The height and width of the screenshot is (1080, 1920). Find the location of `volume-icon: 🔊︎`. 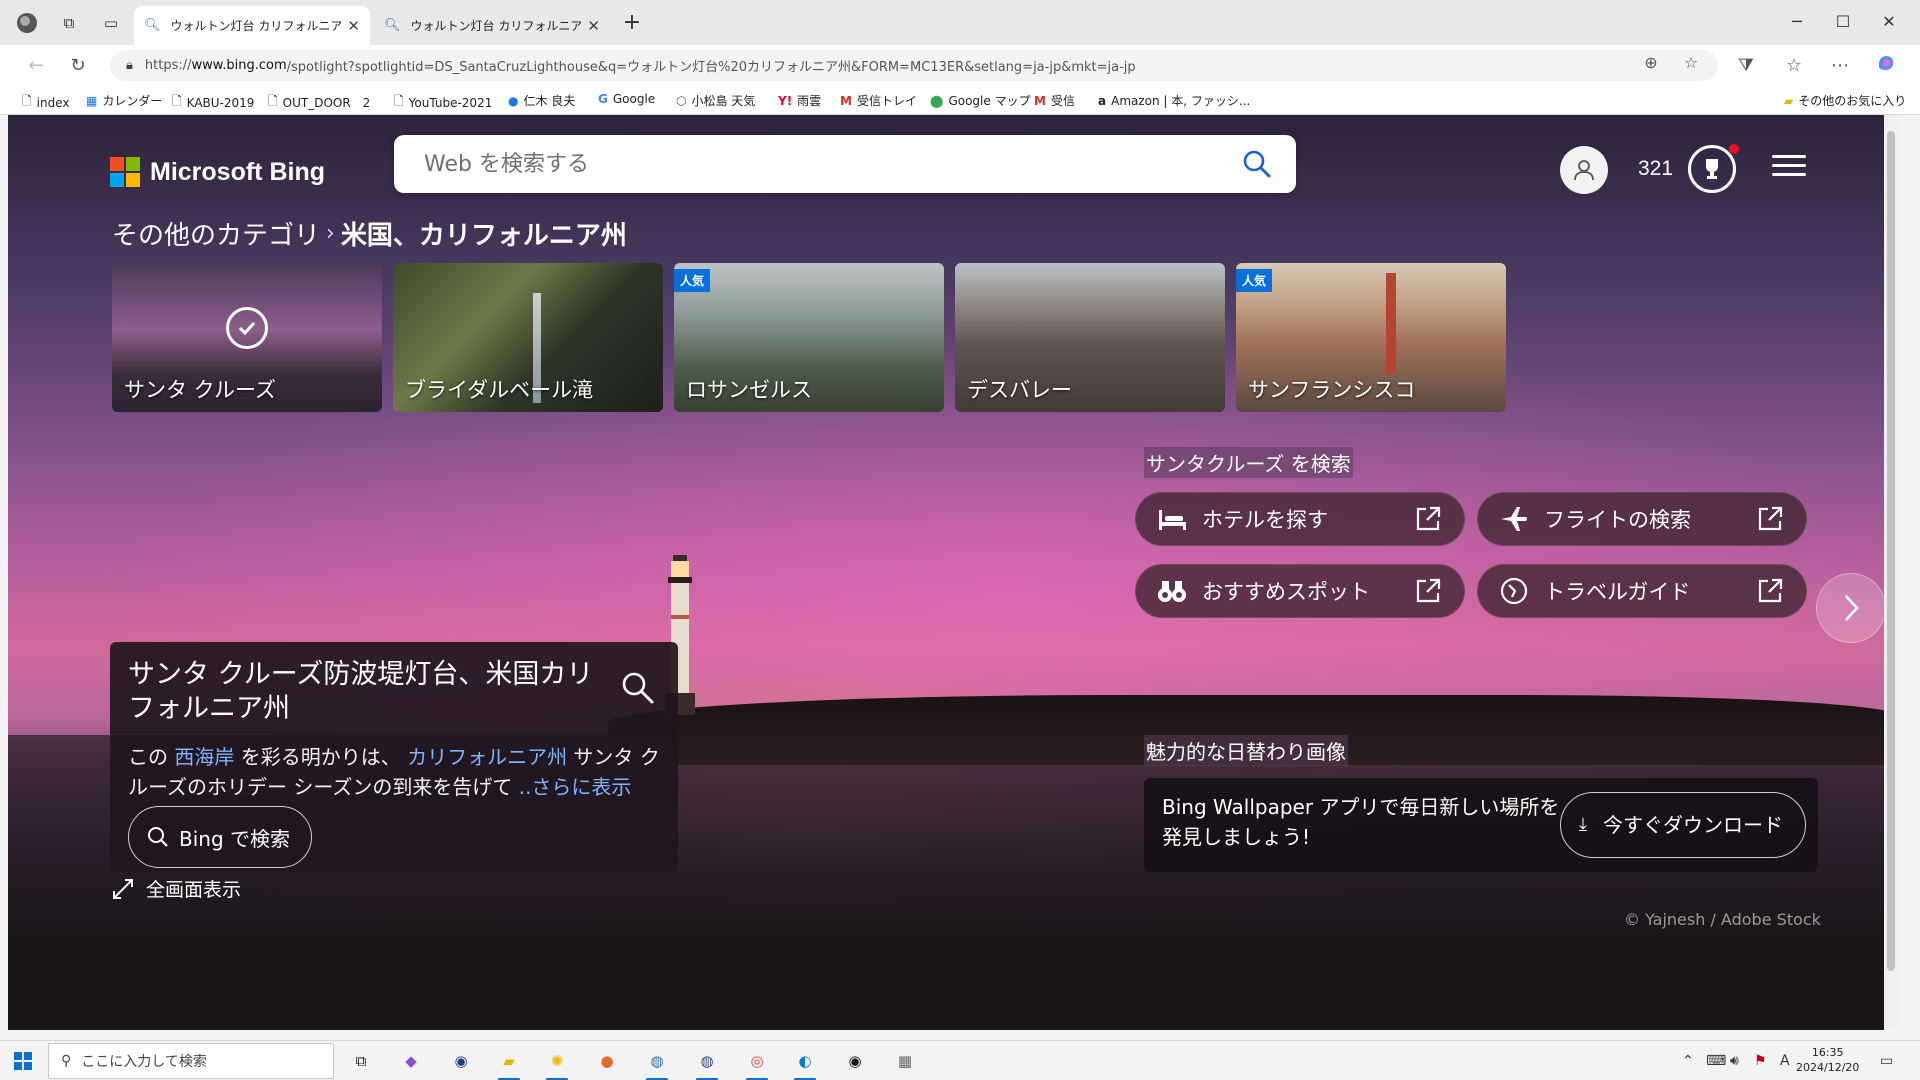

volume-icon: 🔊︎ is located at coordinates (1734, 1061).